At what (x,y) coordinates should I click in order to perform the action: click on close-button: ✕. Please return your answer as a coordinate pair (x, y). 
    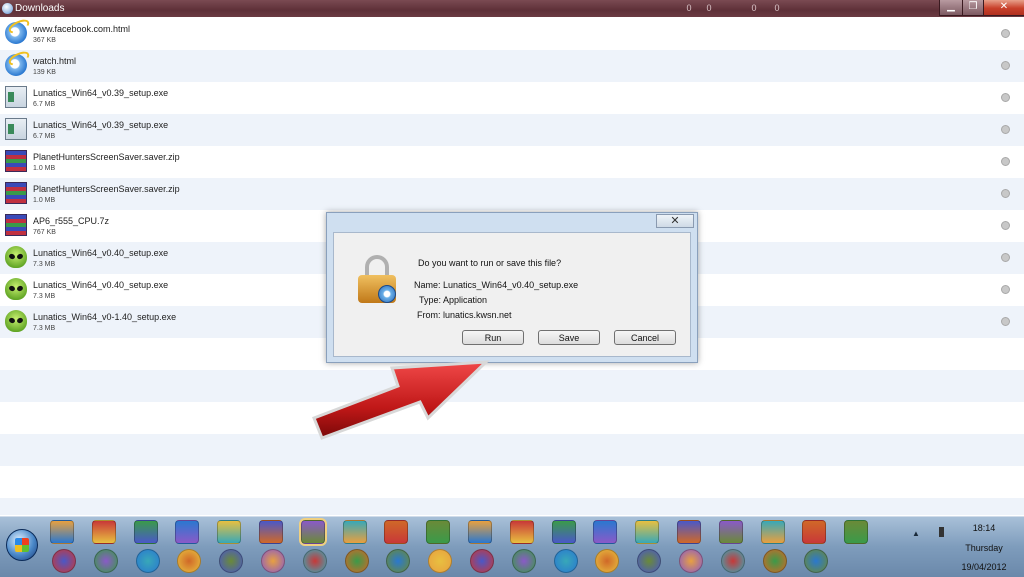
    Looking at the image, I should click on (1003, 8).